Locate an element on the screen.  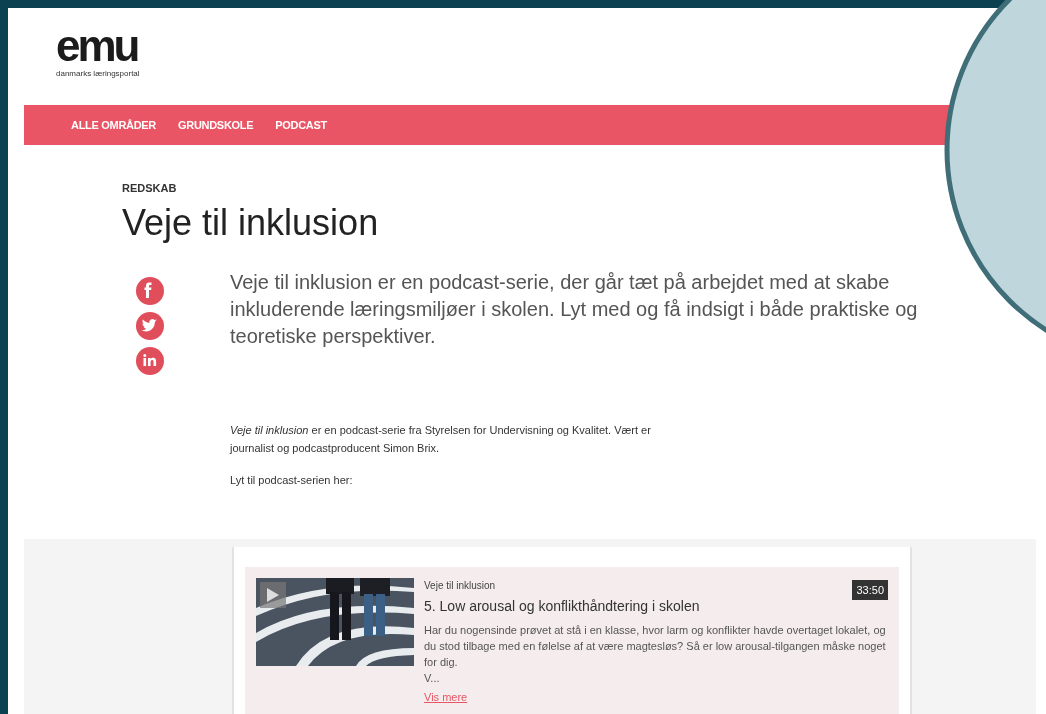
facebook-icon is located at coordinates (150, 290).